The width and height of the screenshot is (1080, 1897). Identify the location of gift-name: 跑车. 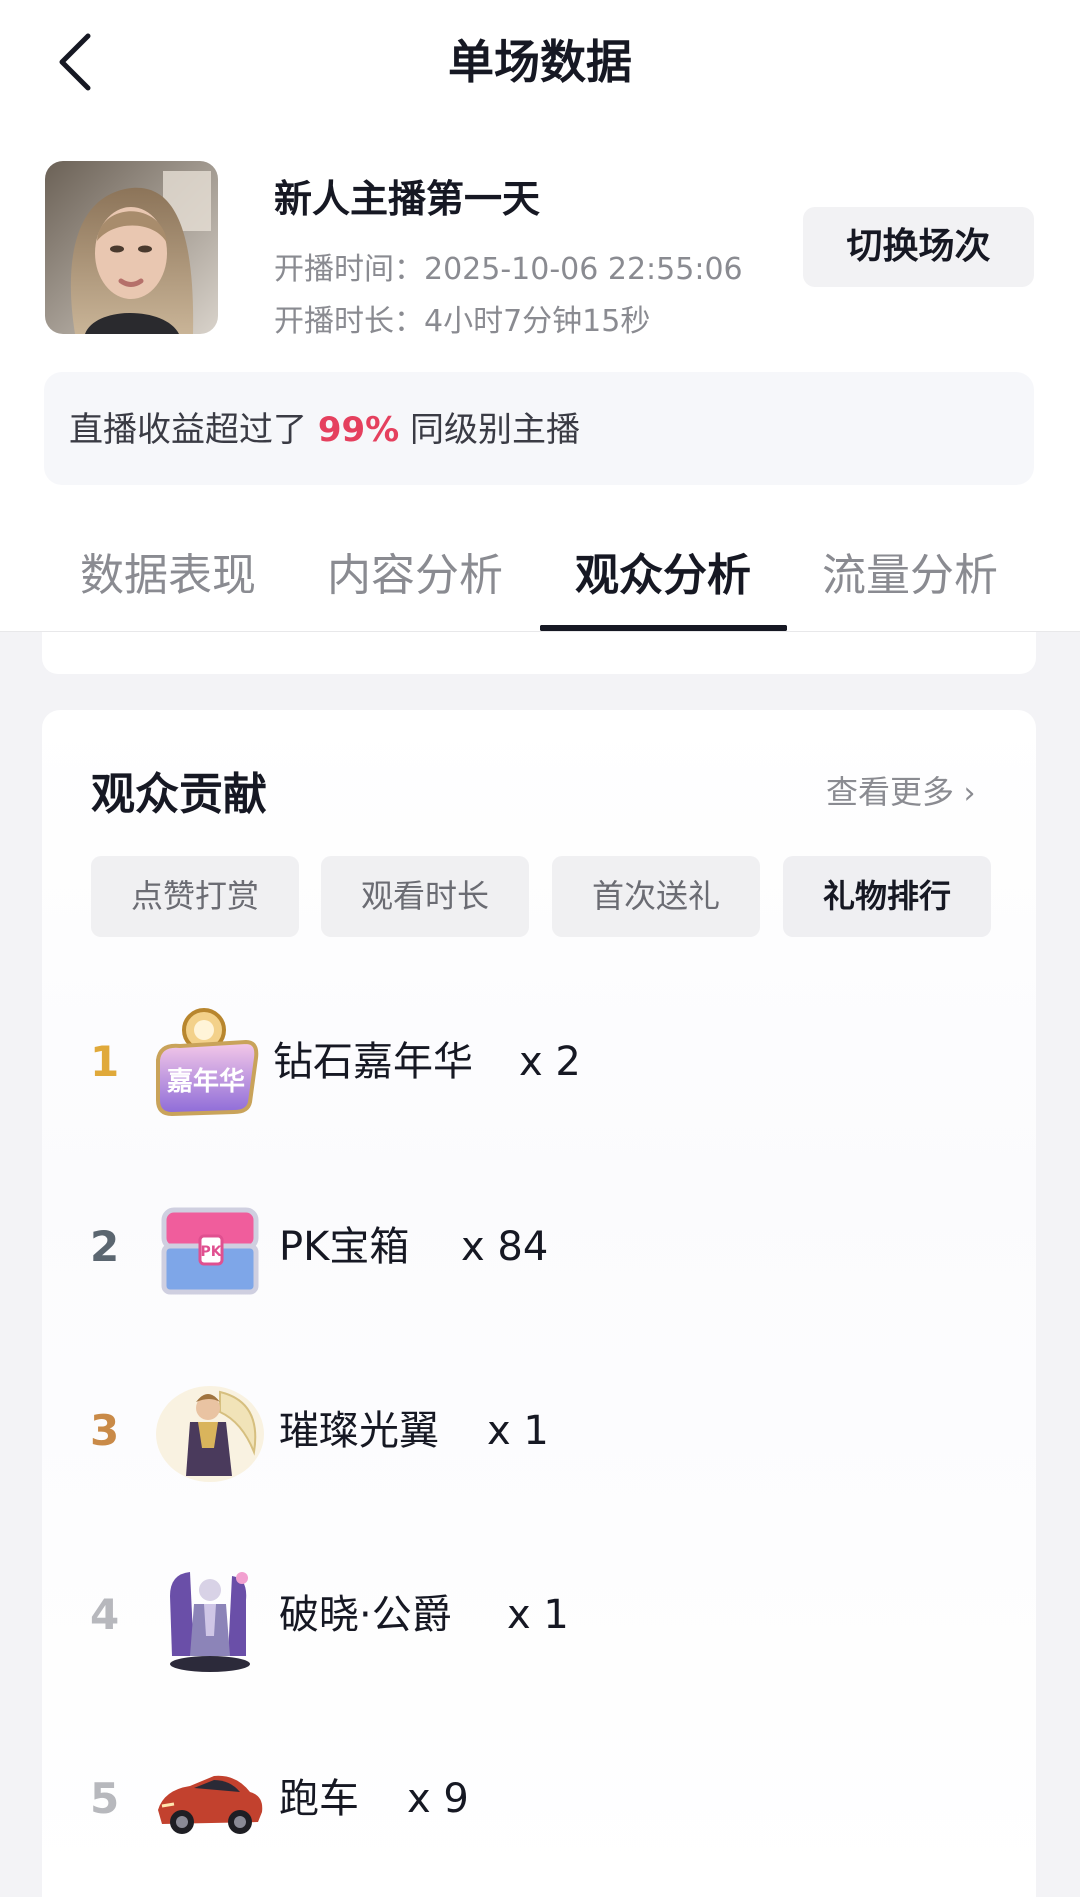
(319, 1799).